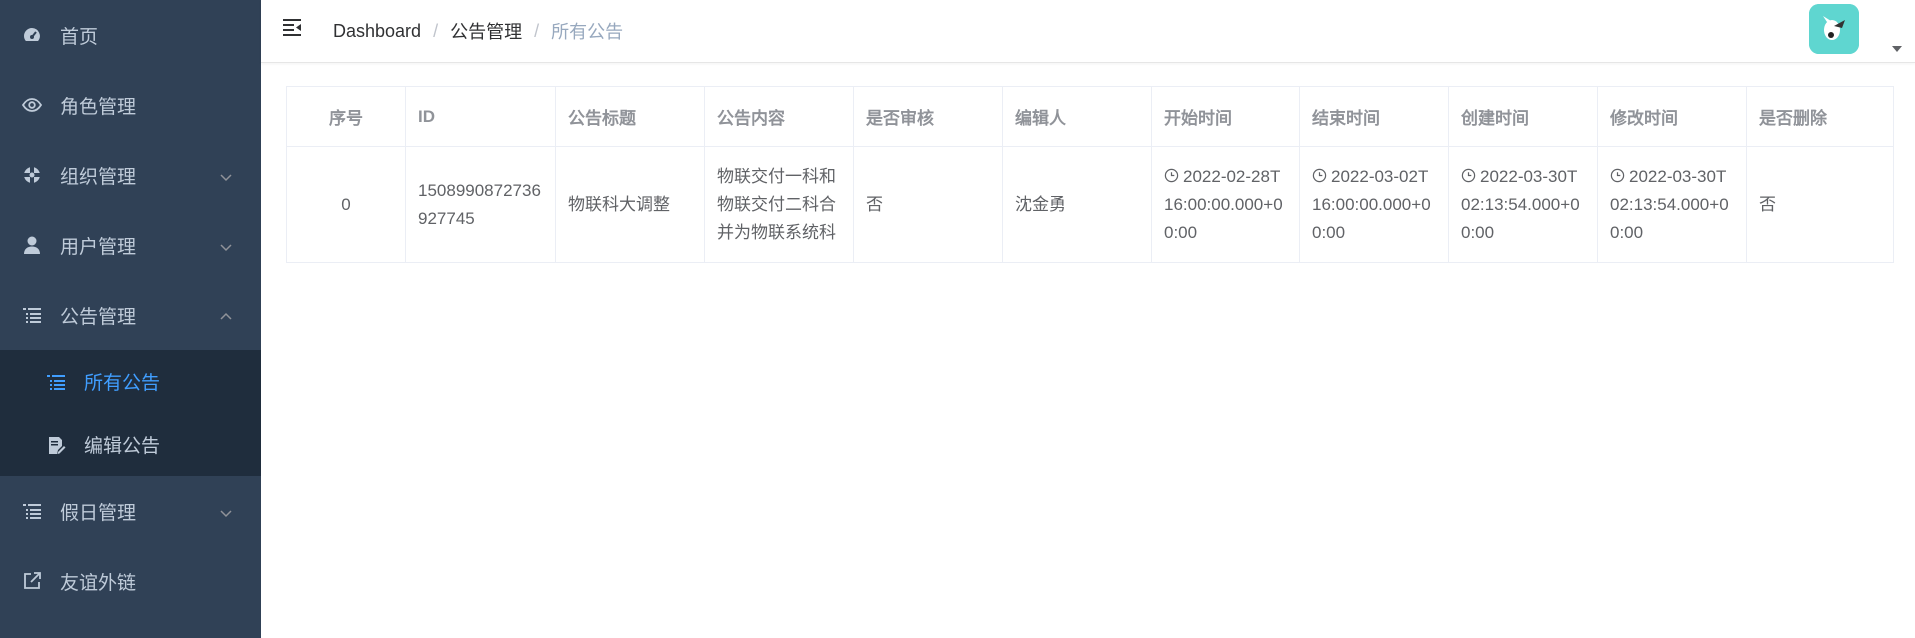  I want to click on avatar, so click(1834, 29).